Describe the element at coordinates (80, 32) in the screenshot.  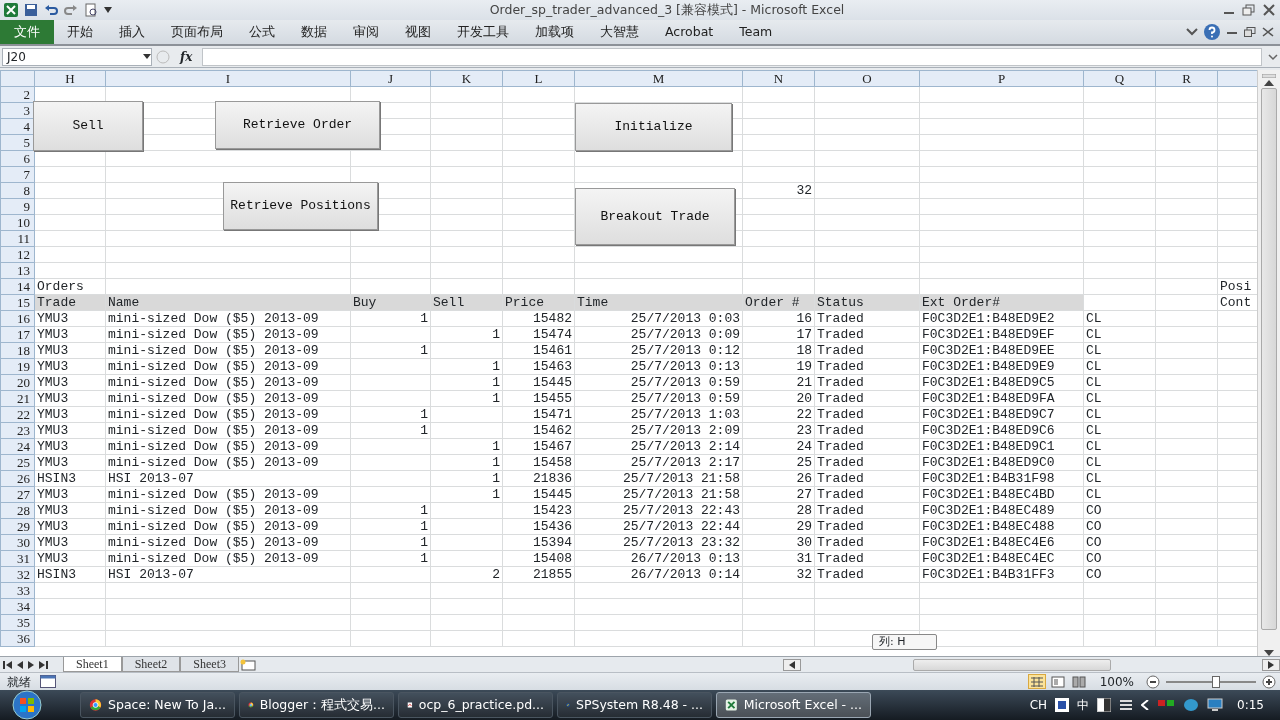
I see `ribbon-tab: 开始` at that location.